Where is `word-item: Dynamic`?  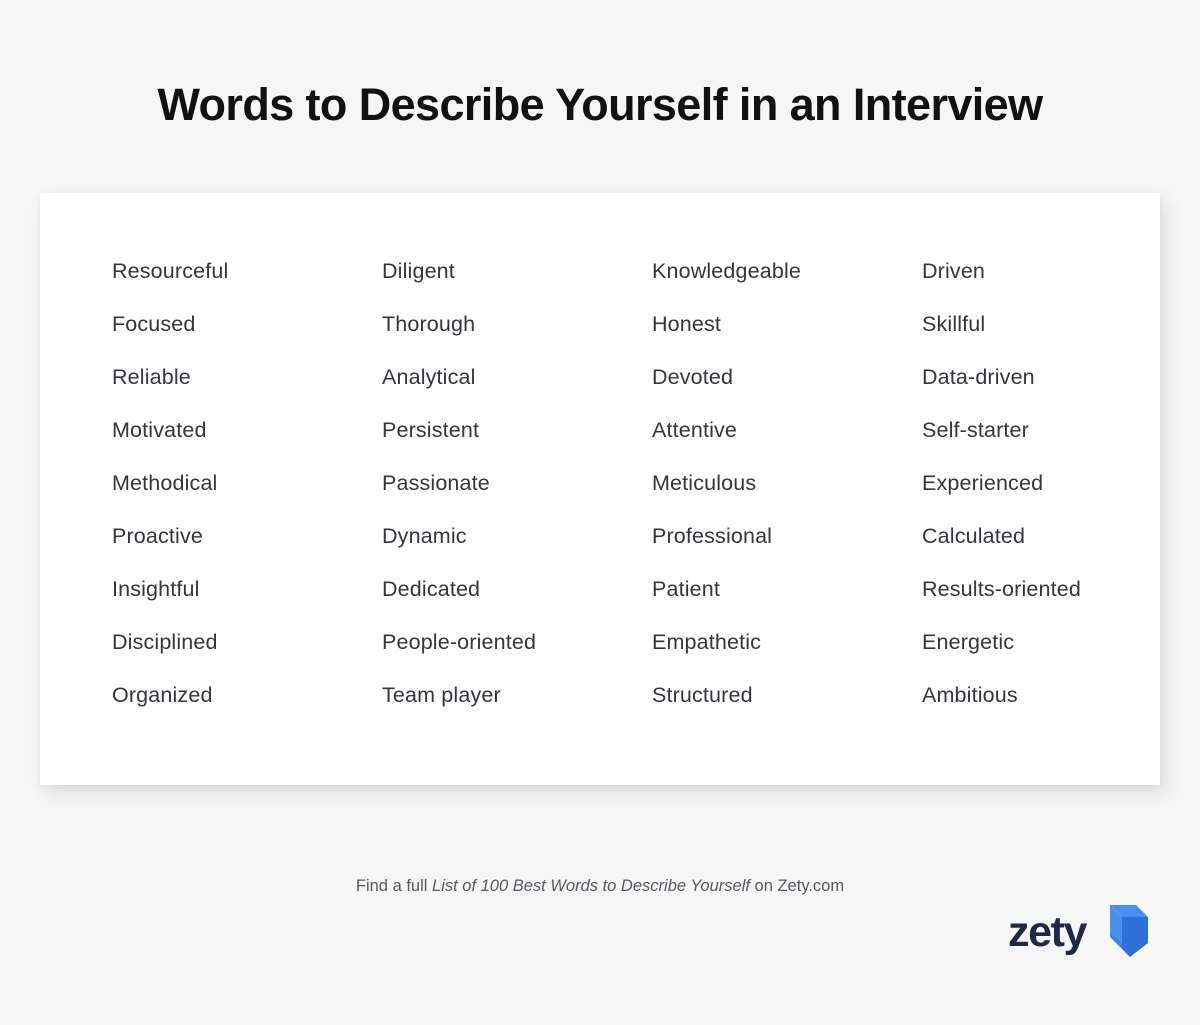
word-item: Dynamic is located at coordinates (424, 536).